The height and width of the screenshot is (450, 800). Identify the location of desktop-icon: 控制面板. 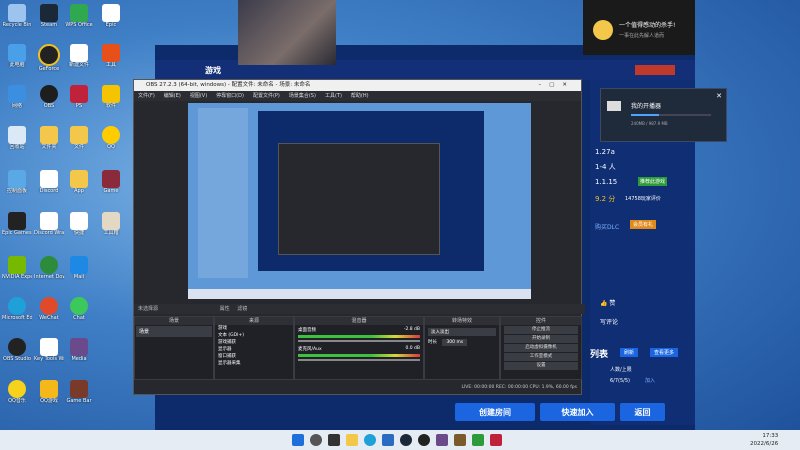
(17, 182).